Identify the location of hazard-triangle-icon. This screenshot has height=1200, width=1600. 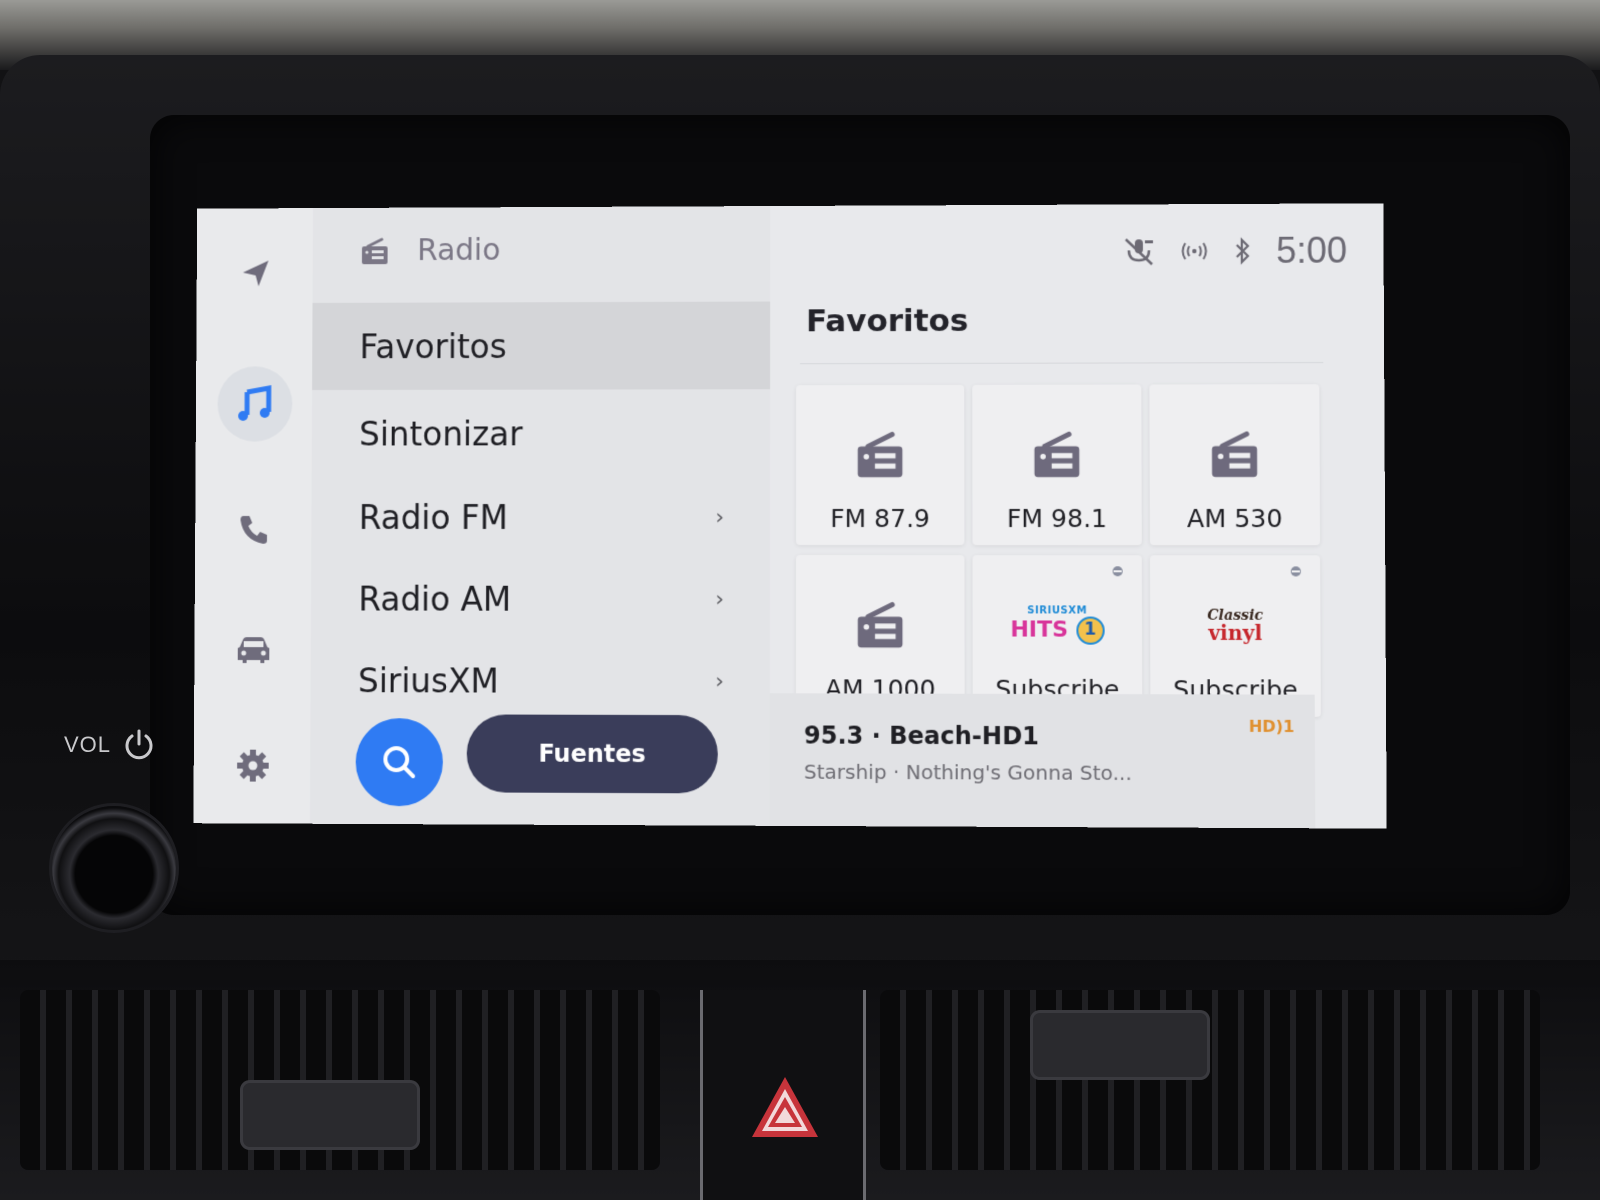
(785, 1107).